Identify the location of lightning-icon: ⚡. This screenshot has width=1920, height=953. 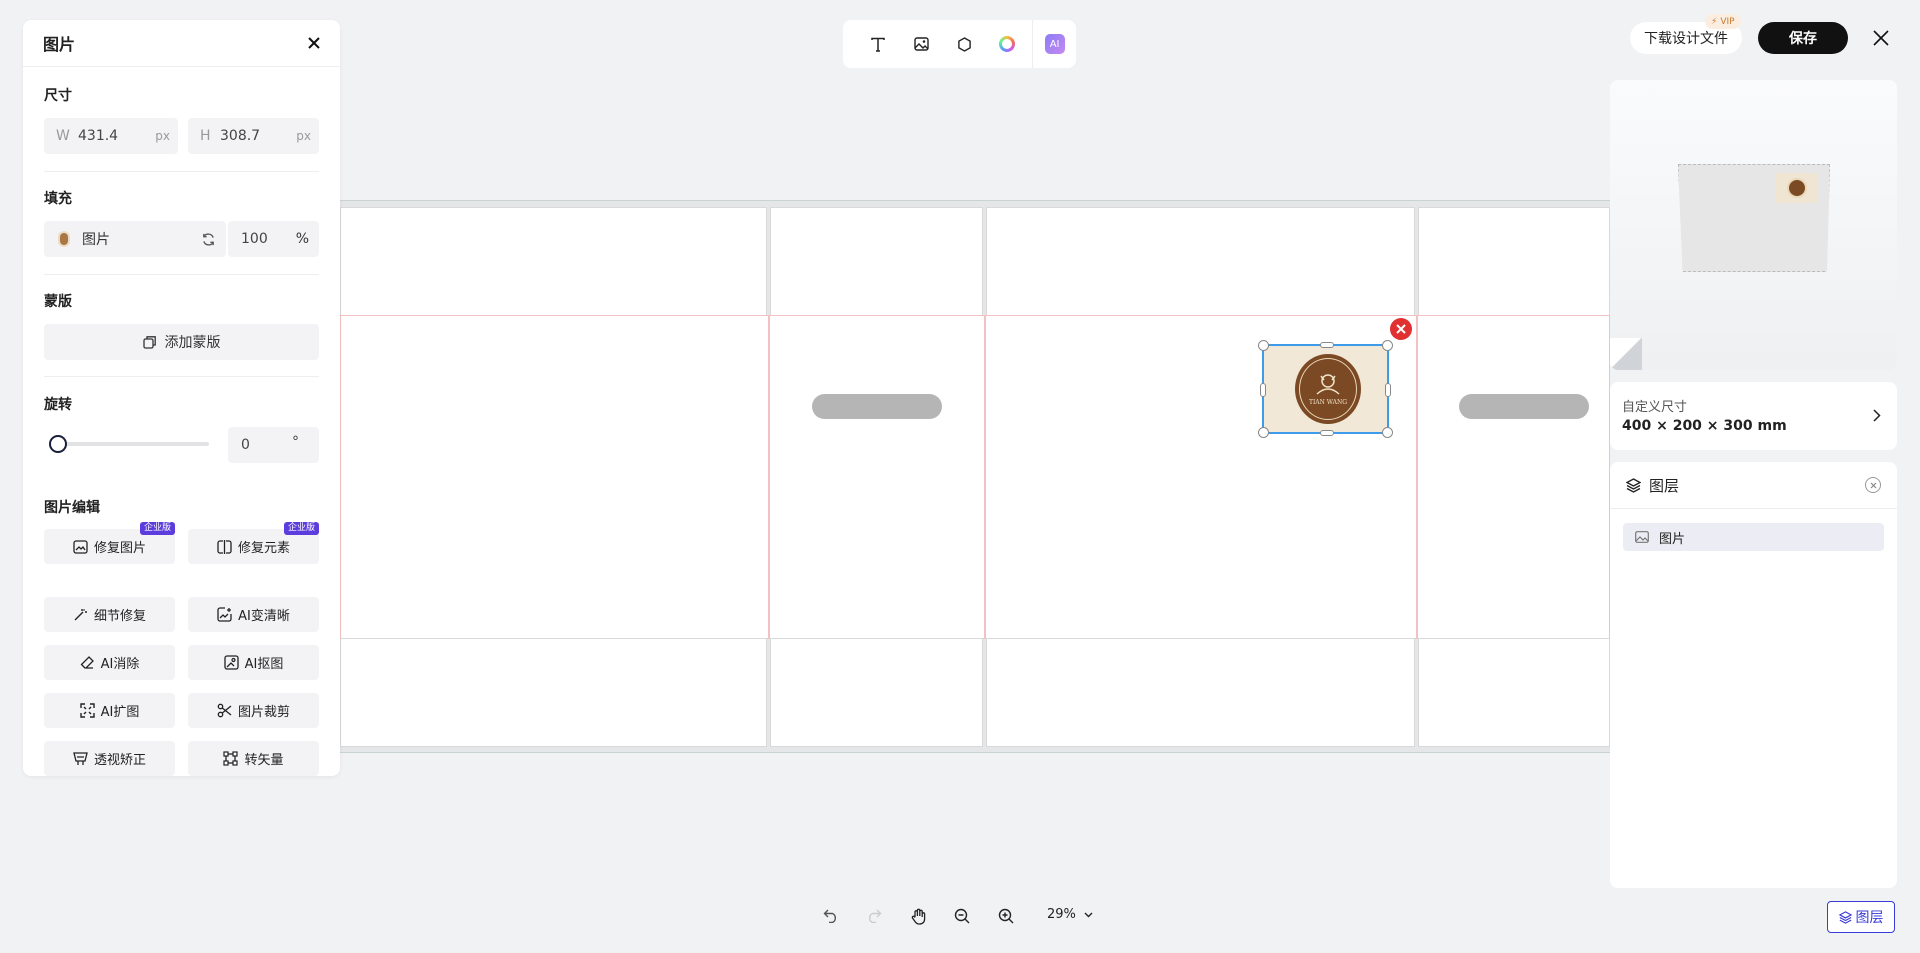
(1714, 21).